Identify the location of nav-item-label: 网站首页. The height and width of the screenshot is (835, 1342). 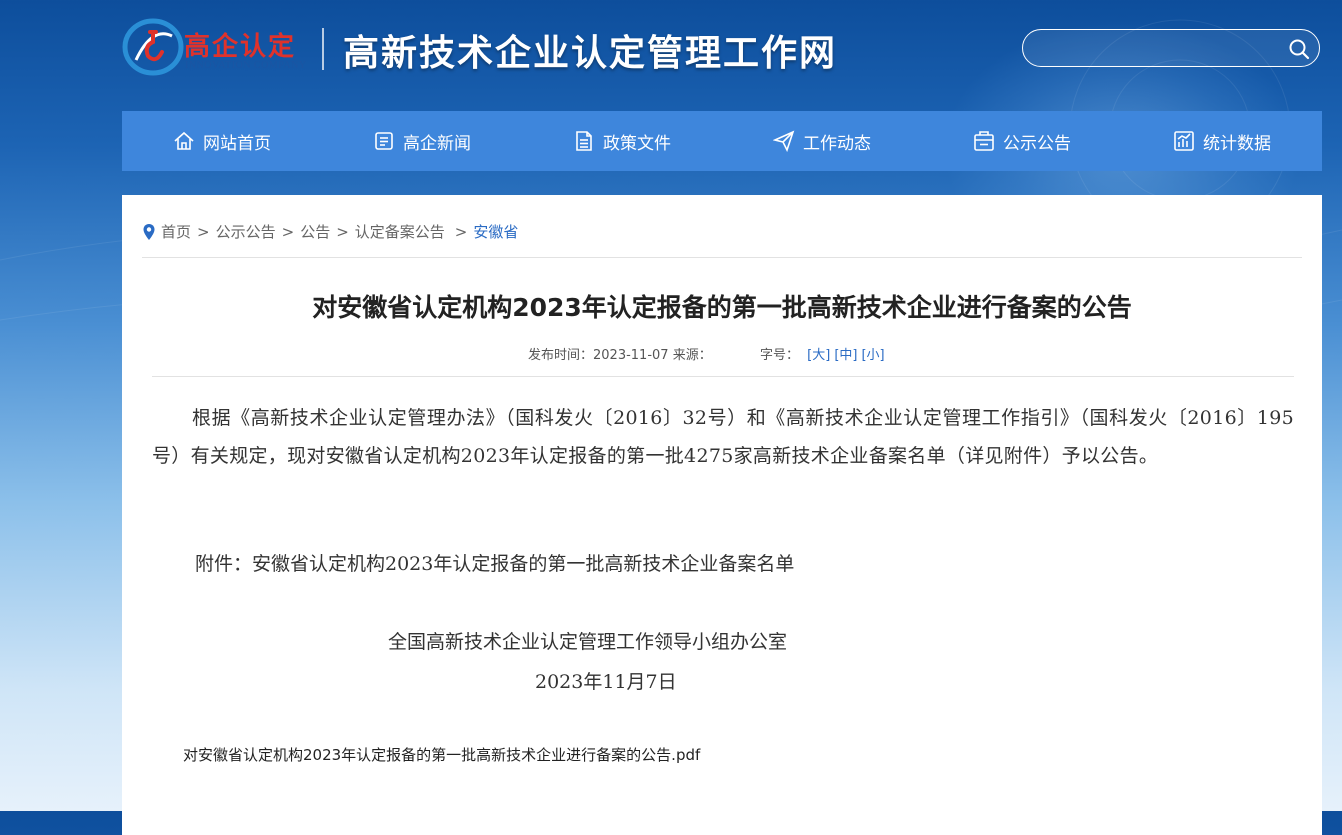
(237, 143).